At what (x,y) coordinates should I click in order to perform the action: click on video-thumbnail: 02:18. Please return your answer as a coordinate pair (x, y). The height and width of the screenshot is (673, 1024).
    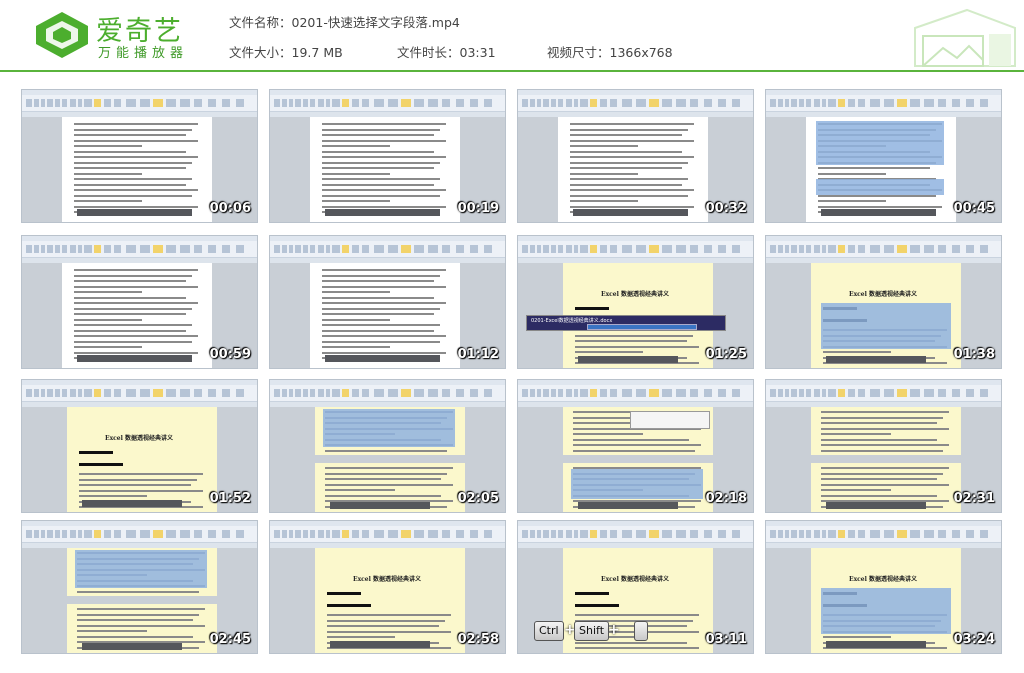
    Looking at the image, I should click on (635, 446).